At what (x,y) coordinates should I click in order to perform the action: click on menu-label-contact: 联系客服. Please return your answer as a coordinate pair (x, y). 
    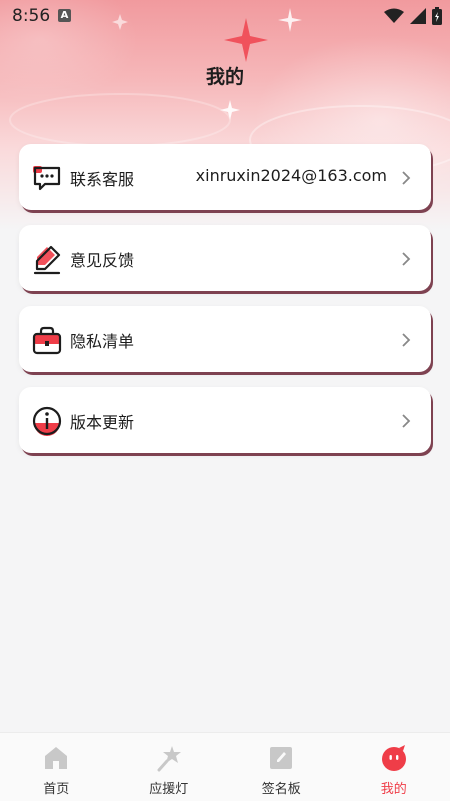
    Looking at the image, I should click on (102, 178).